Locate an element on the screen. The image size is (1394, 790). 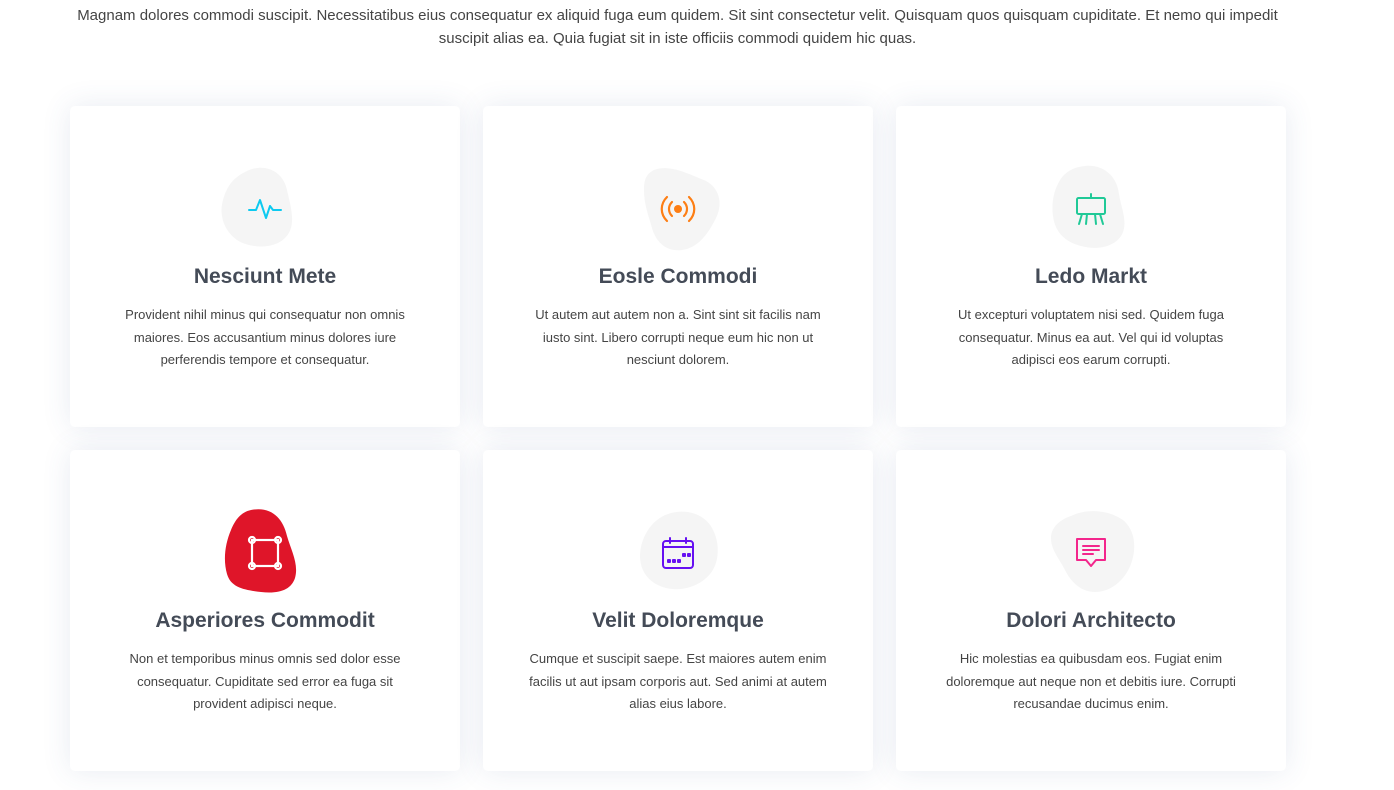
chat-square-text-icon is located at coordinates (1091, 552).